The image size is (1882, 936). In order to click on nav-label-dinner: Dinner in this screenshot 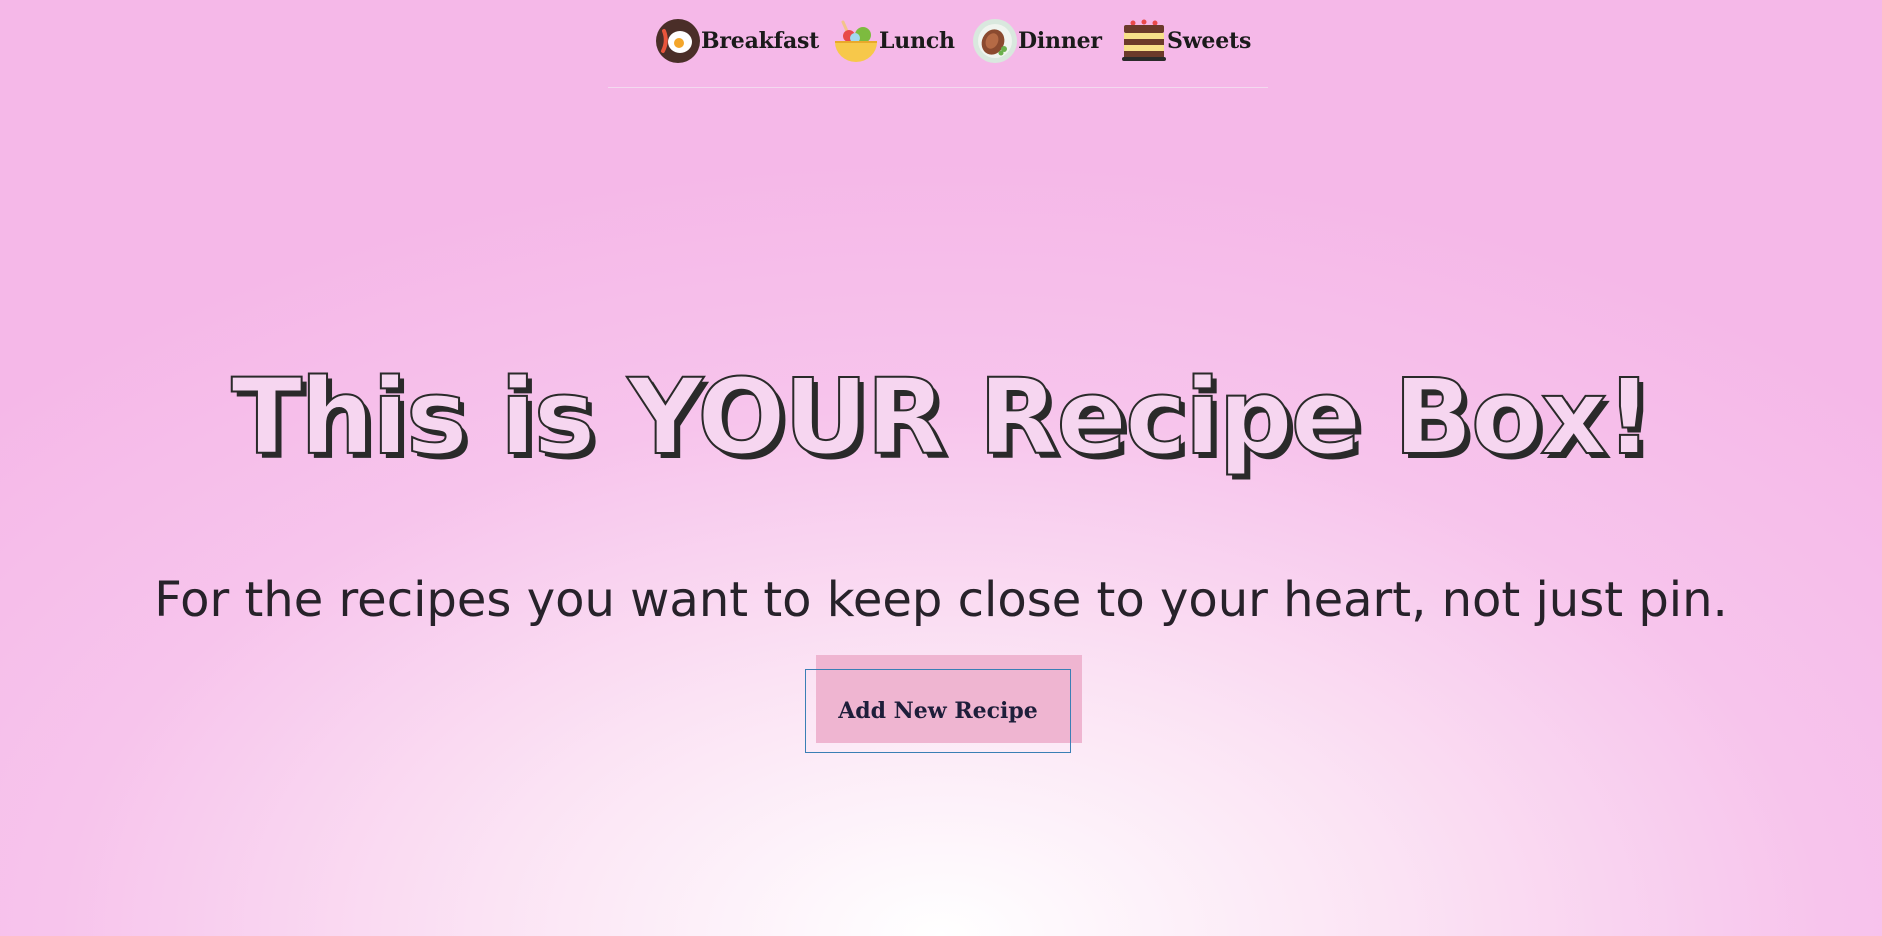, I will do `click(1060, 41)`.